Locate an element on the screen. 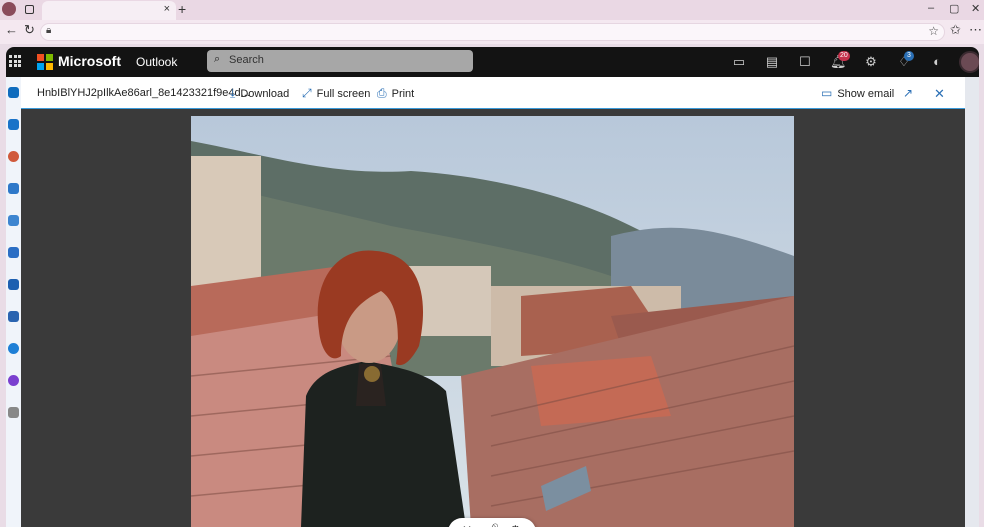 The image size is (984, 527). teams-icon: ▤ is located at coordinates (772, 62).